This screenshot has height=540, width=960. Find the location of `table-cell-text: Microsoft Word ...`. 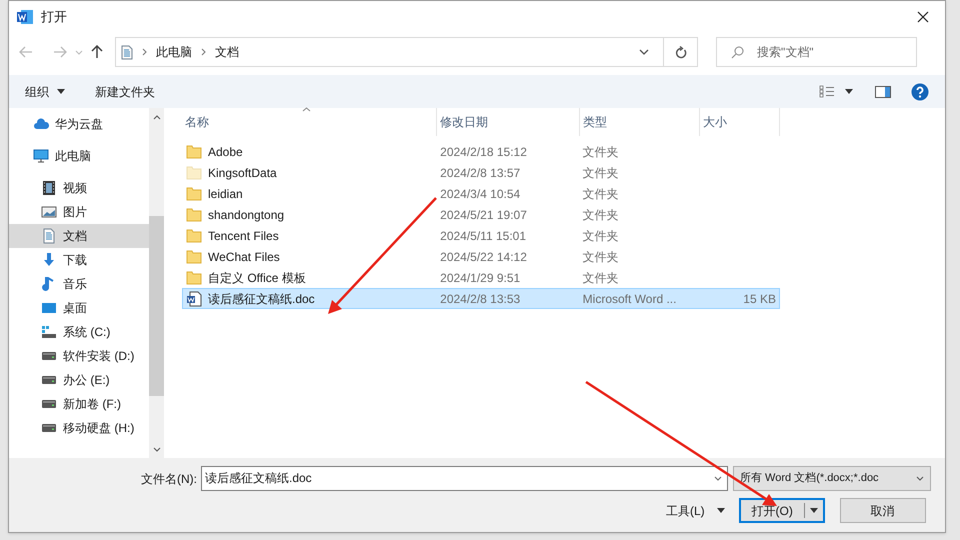

table-cell-text: Microsoft Word ... is located at coordinates (629, 299).